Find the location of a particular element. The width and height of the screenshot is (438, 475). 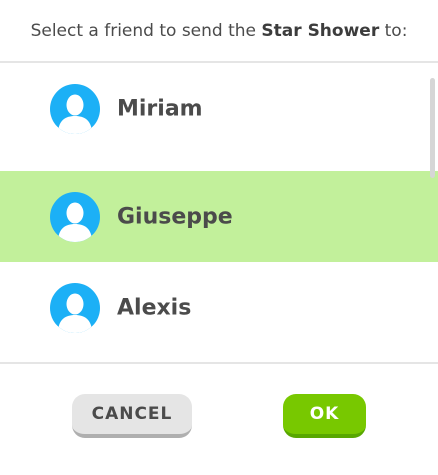

friend-name: Miriam is located at coordinates (160, 108).